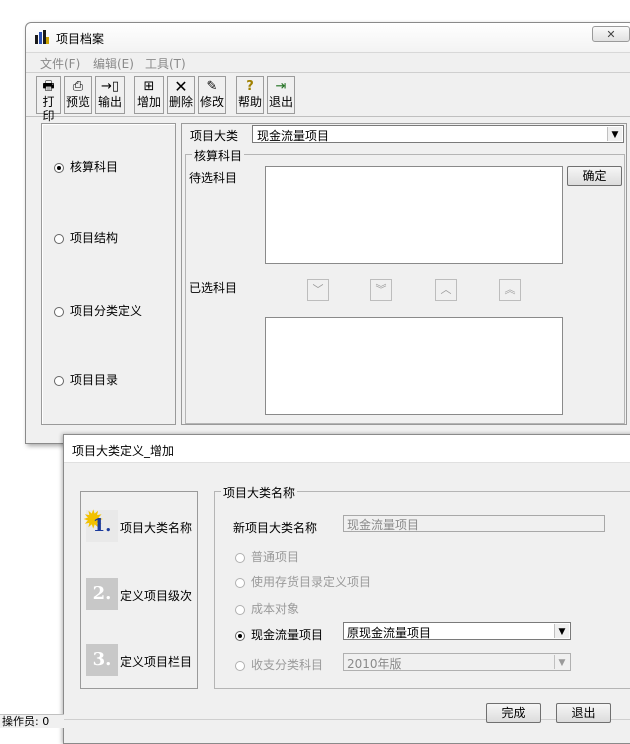 The image size is (630, 744). What do you see at coordinates (149, 95) in the screenshot?
I see `add-button: ⊞ 增加` at bounding box center [149, 95].